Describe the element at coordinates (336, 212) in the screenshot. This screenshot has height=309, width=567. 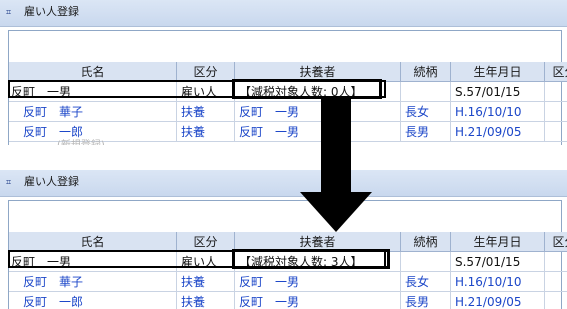
I see `arrow-head-icon` at that location.